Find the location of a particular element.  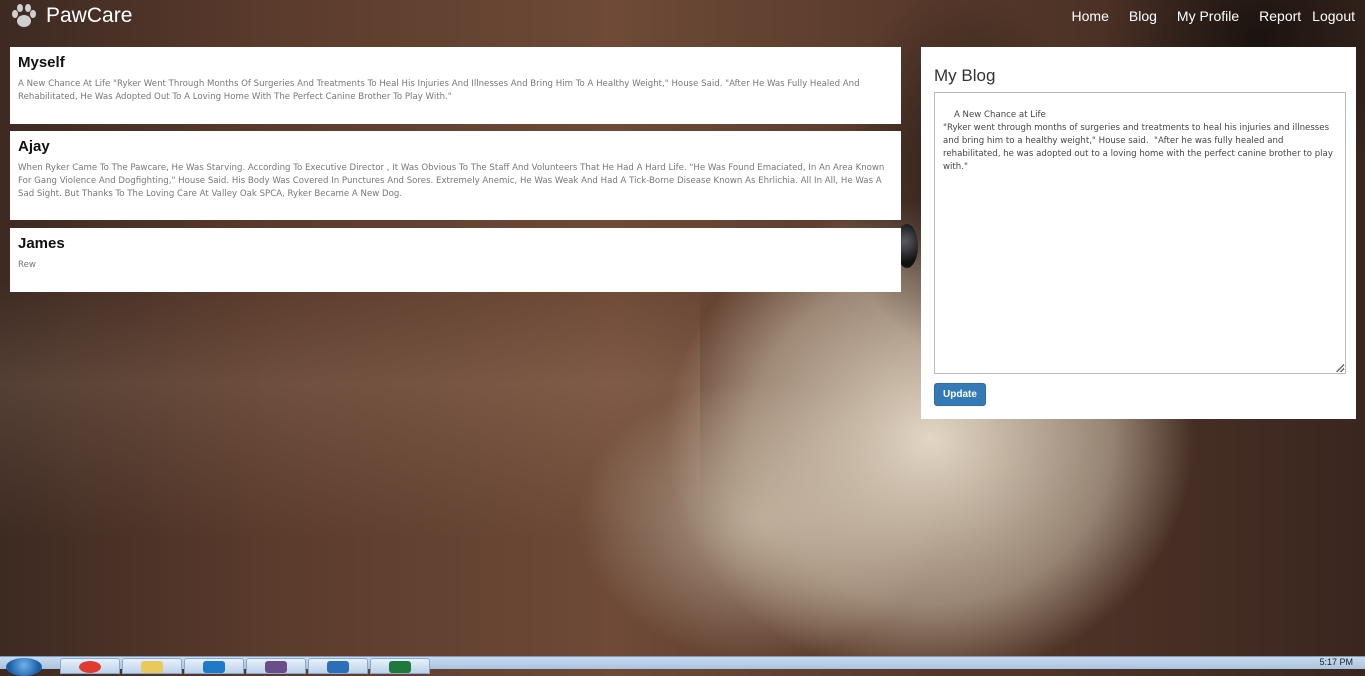

update-button: Update is located at coordinates (960, 394).